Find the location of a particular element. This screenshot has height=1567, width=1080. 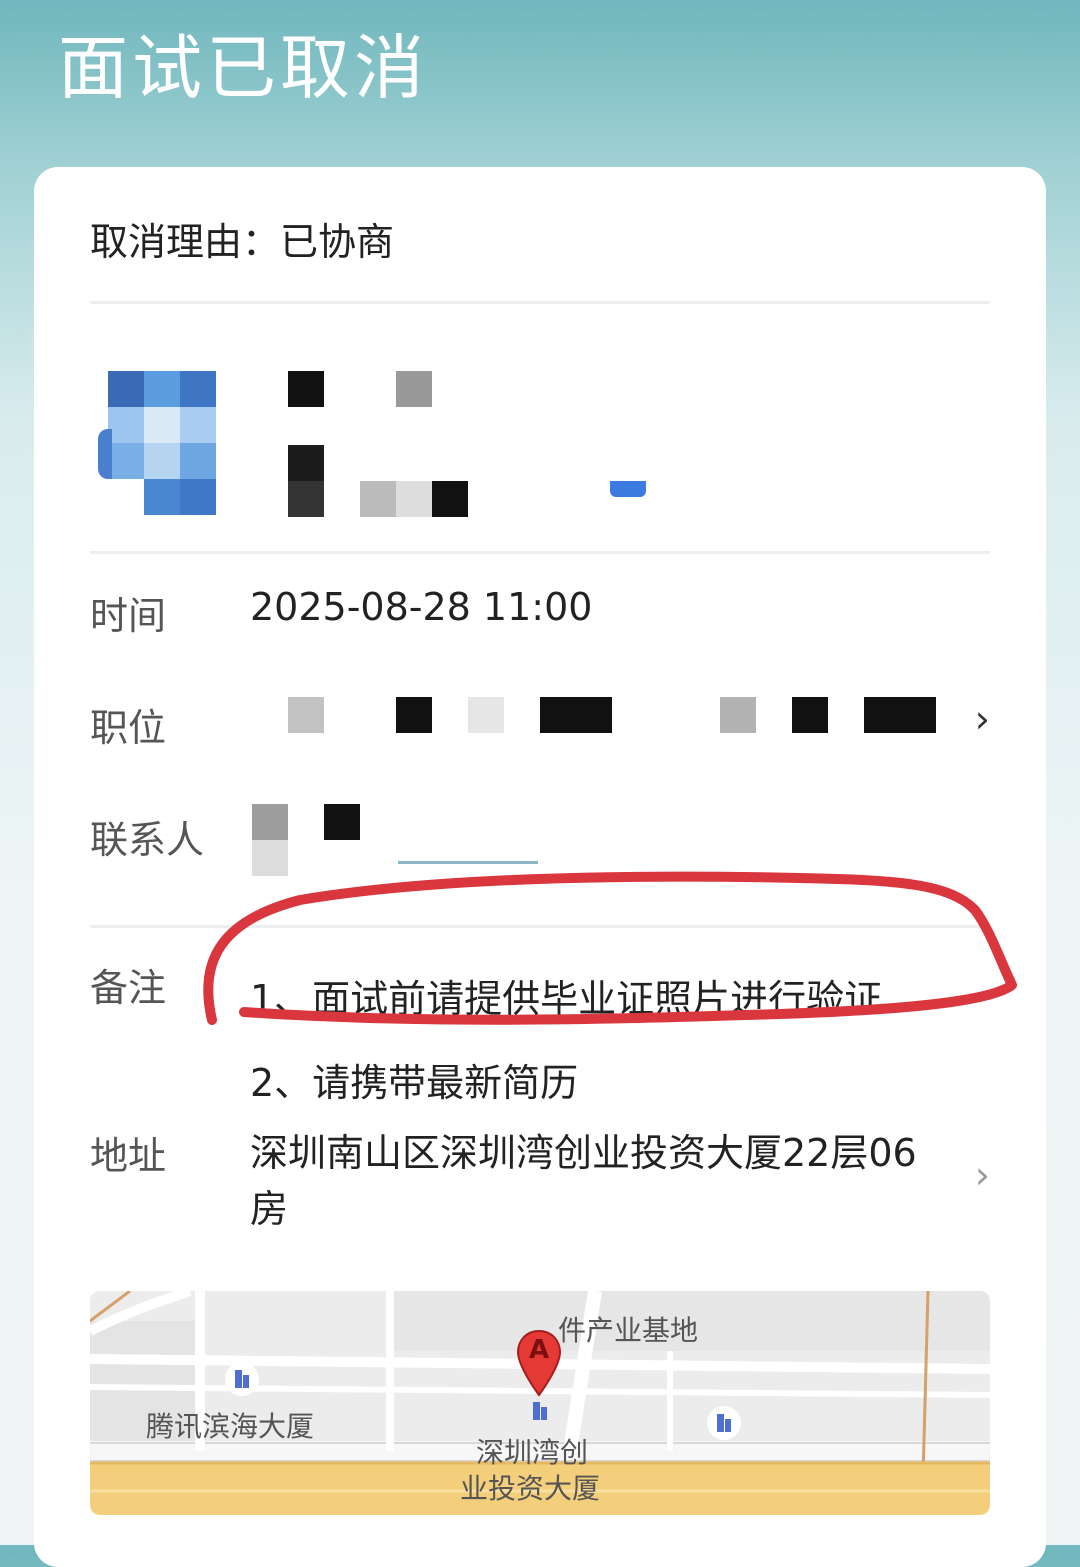

page-title: 面试已取消 is located at coordinates (243, 68).